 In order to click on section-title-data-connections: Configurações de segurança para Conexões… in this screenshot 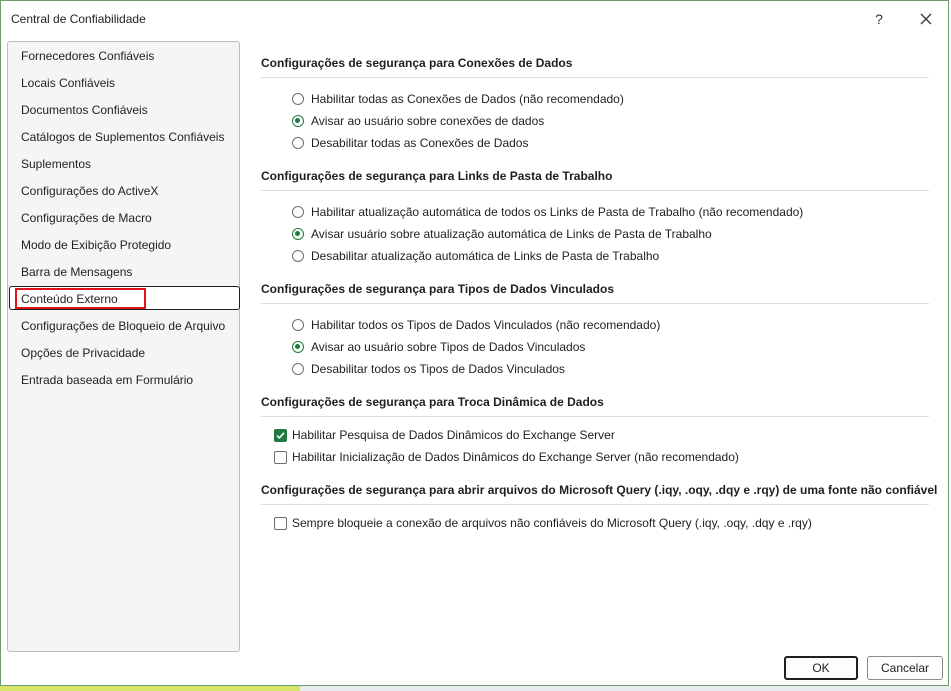, I will do `click(417, 63)`.